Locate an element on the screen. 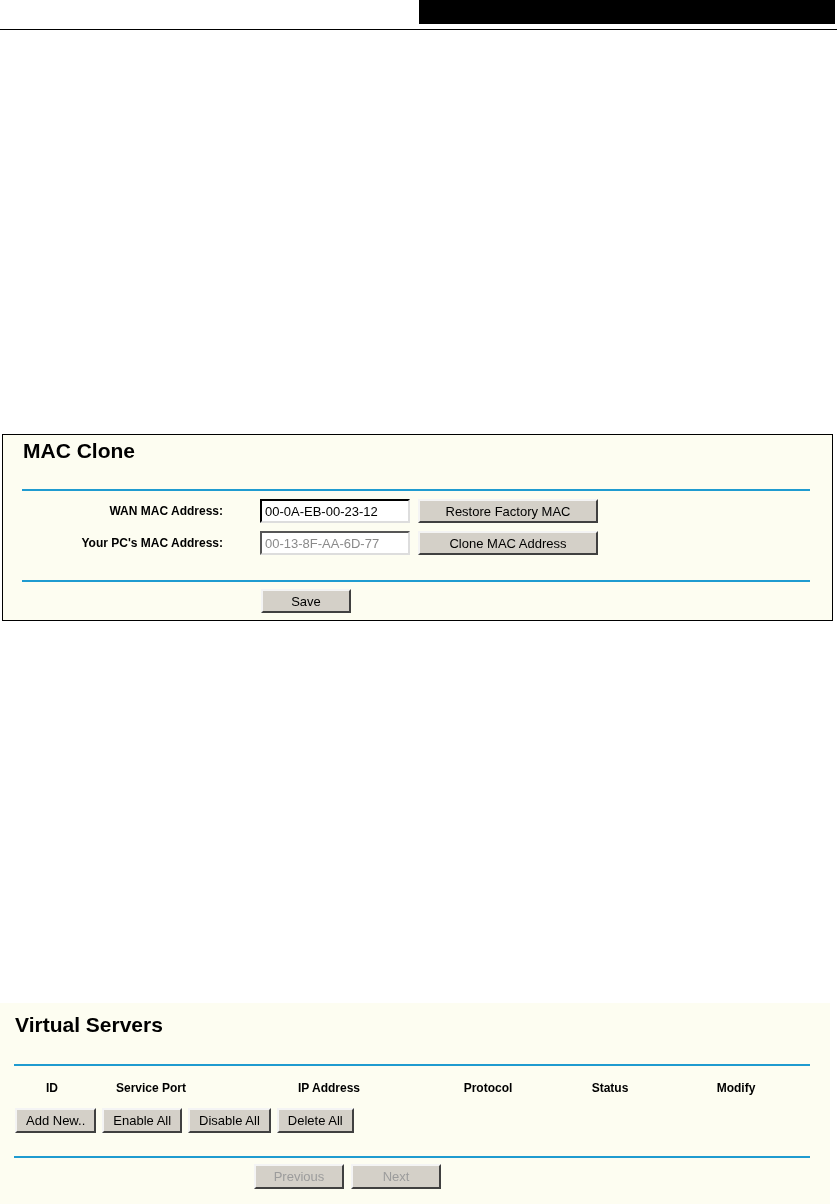  column-header: Service Port is located at coordinates (150, 1088).